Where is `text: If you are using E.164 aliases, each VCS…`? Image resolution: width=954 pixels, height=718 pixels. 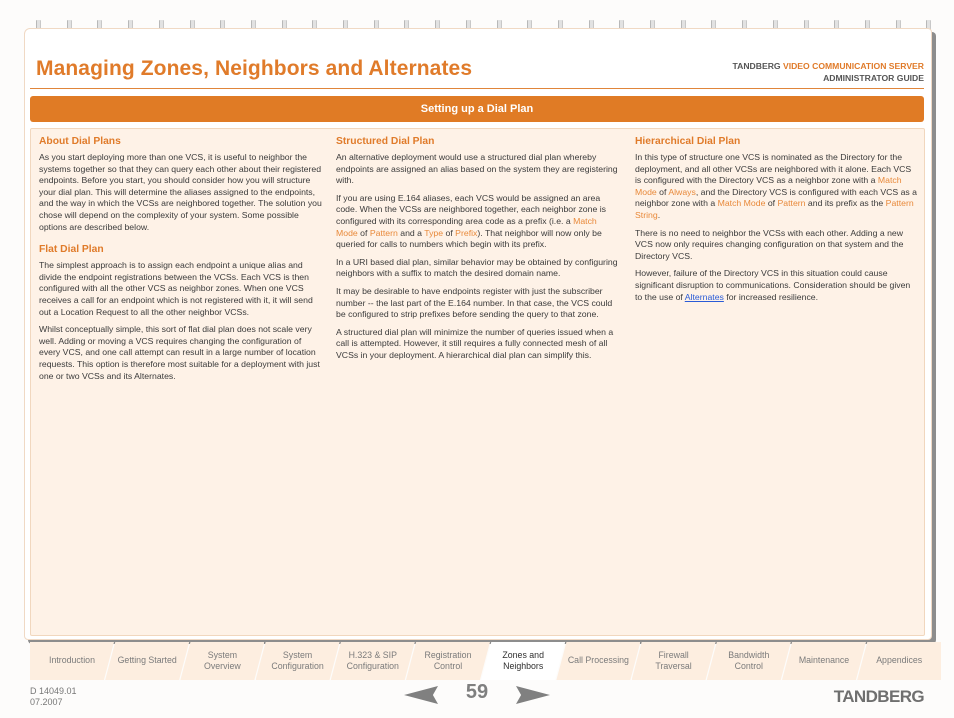 text: If you are using E.164 aliases, each VCS… is located at coordinates (471, 209).